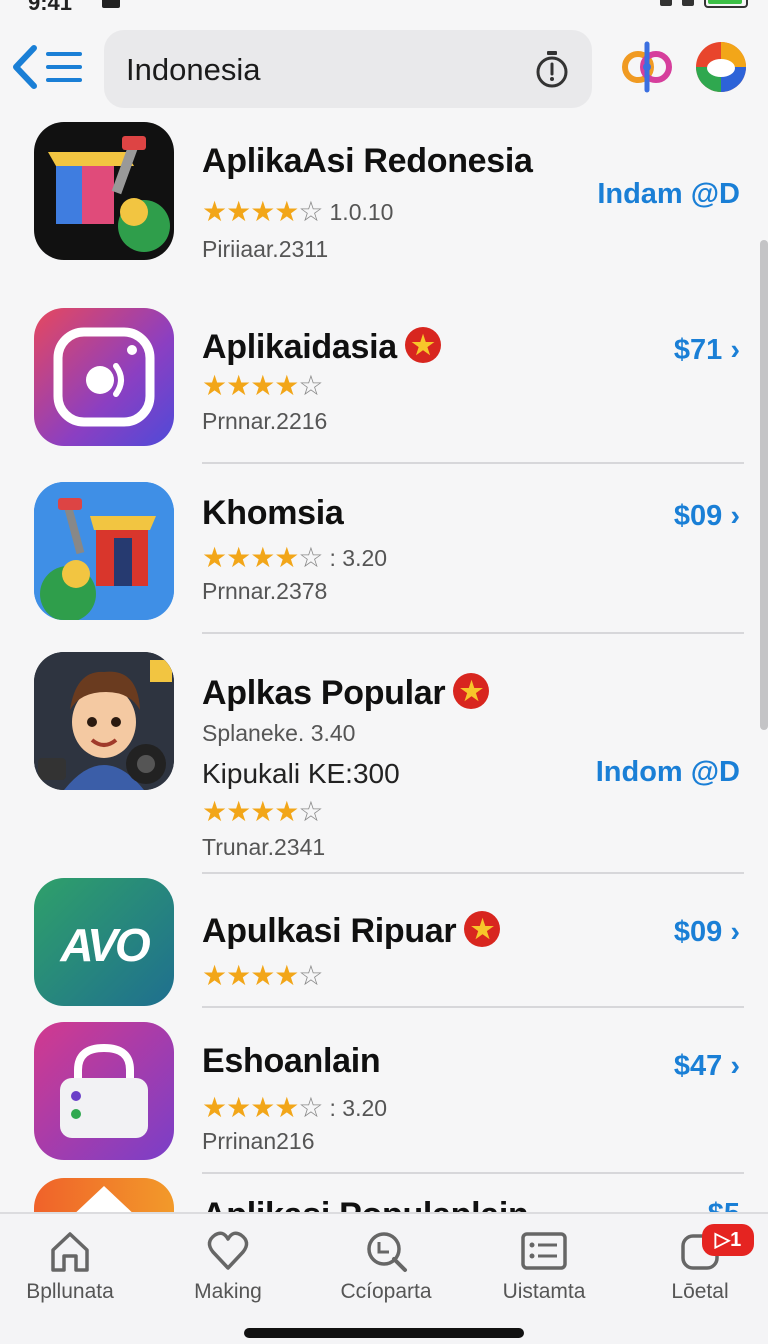 The image size is (768, 1344). Describe the element at coordinates (384, 1333) in the screenshot. I see `home-indicator` at that location.